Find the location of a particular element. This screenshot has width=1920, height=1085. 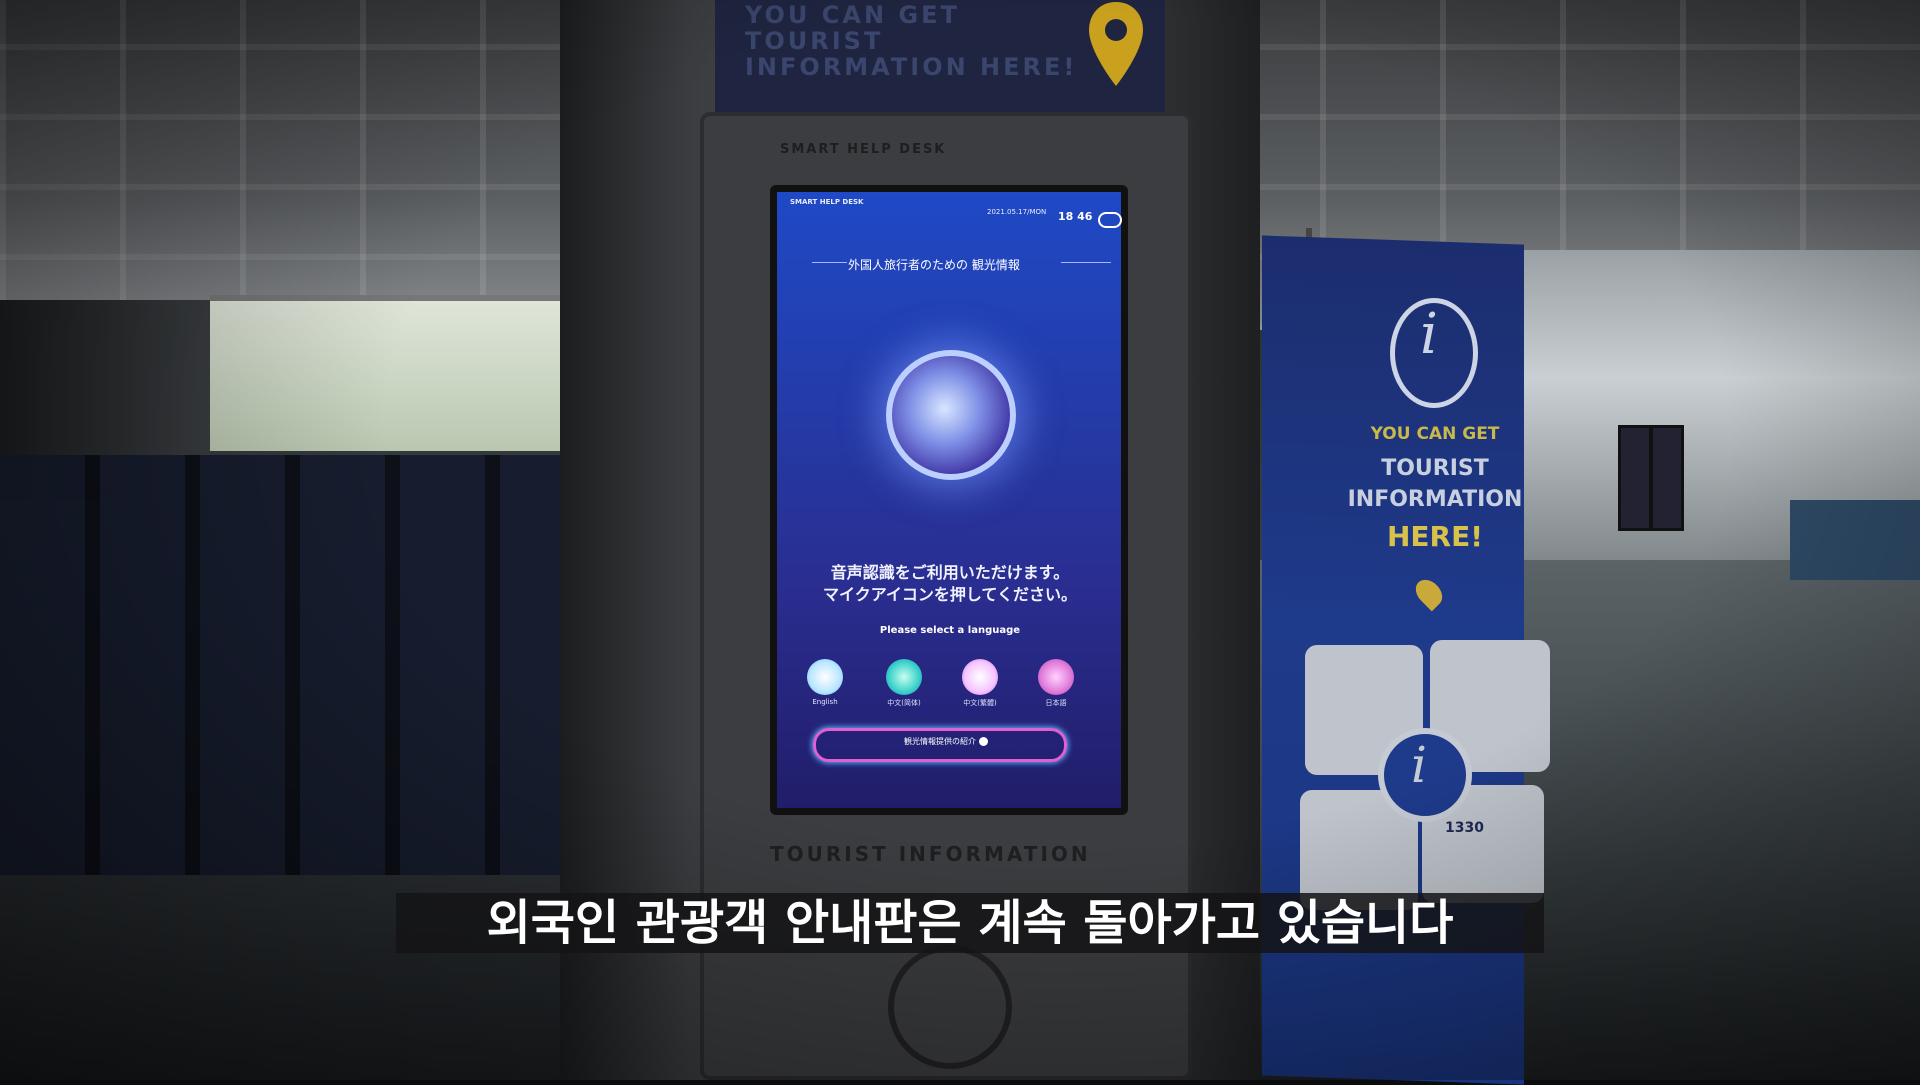

language-button-english is located at coordinates (825, 677).